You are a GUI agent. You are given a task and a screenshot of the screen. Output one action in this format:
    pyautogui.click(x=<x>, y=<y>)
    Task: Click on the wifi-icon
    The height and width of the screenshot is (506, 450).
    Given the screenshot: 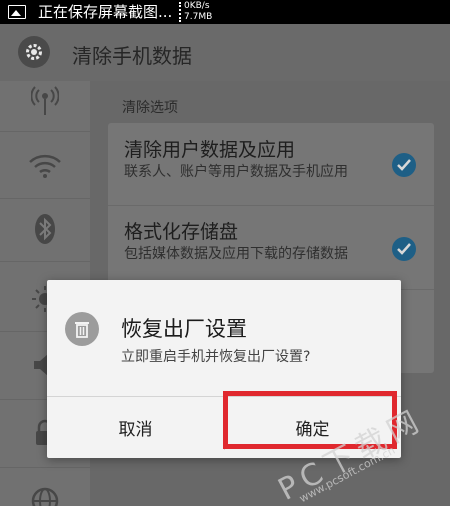 What is the action you would take?
    pyautogui.click(x=45, y=166)
    